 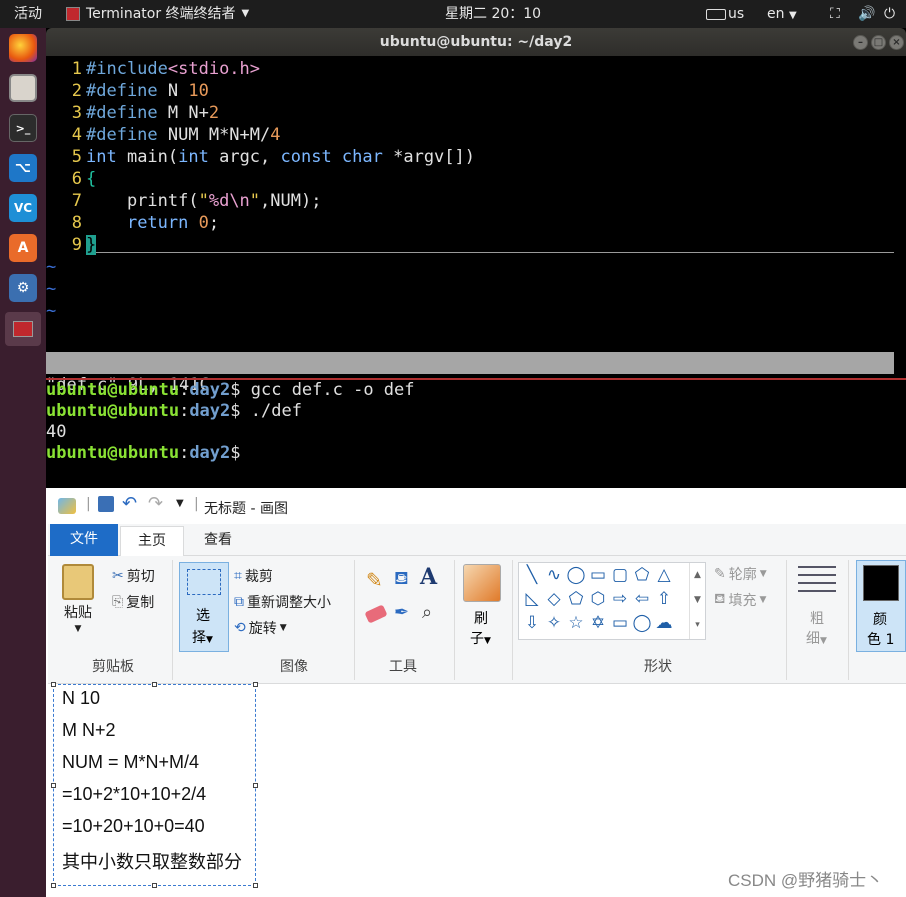 I want to click on chevron-down-icon: ▼, so click(x=792, y=15).